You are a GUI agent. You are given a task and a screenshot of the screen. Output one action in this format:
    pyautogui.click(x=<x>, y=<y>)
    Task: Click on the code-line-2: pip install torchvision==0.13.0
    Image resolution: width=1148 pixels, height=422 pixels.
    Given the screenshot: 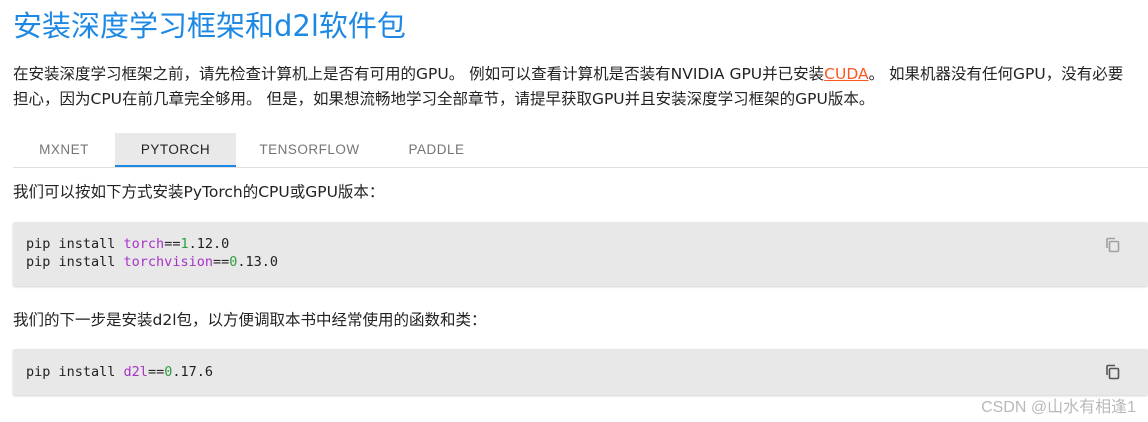 What is the action you would take?
    pyautogui.click(x=152, y=262)
    